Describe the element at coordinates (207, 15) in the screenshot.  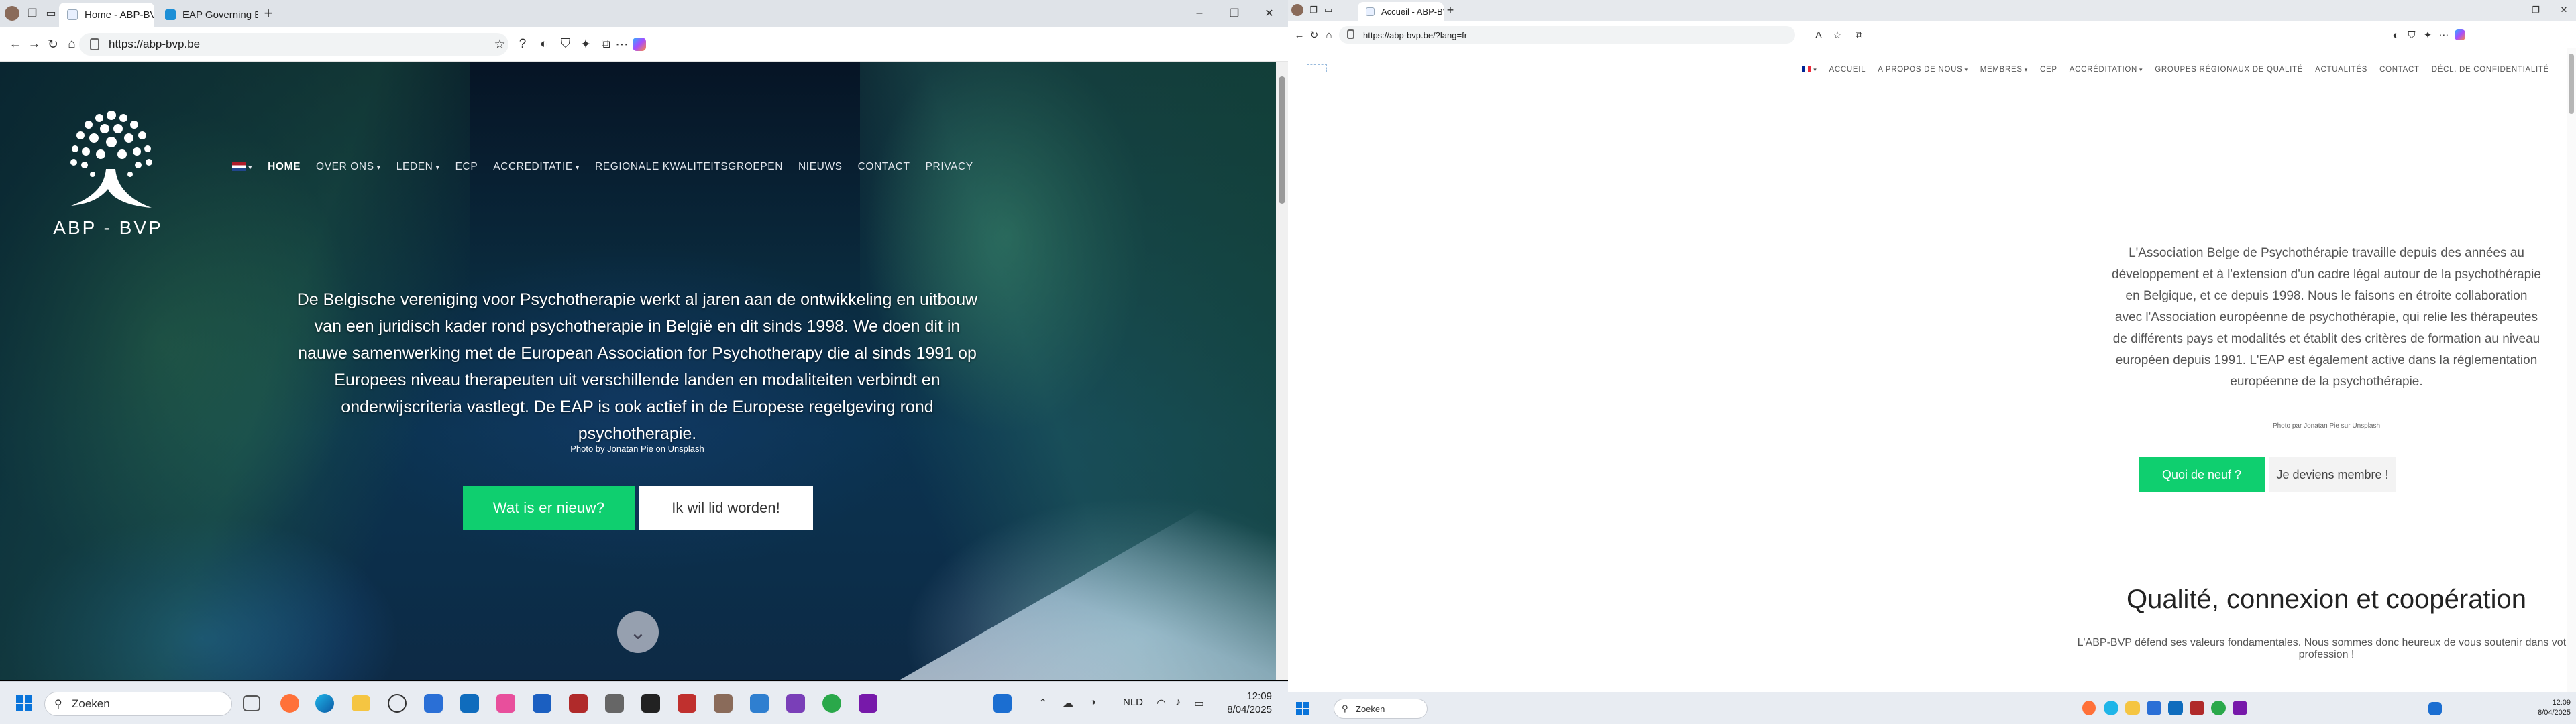
I see `tab-eap-governing-board: EAP Governing Board, AGM and C ✕` at that location.